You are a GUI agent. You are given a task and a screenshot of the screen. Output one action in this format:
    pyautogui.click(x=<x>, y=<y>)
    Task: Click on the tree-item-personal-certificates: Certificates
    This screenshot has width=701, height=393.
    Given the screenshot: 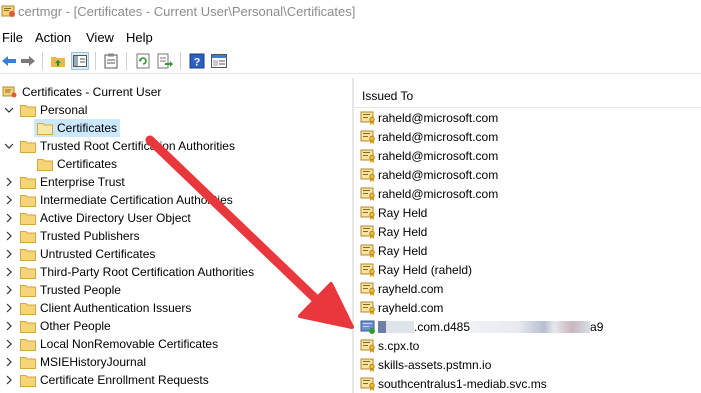 What is the action you would take?
    pyautogui.click(x=77, y=128)
    